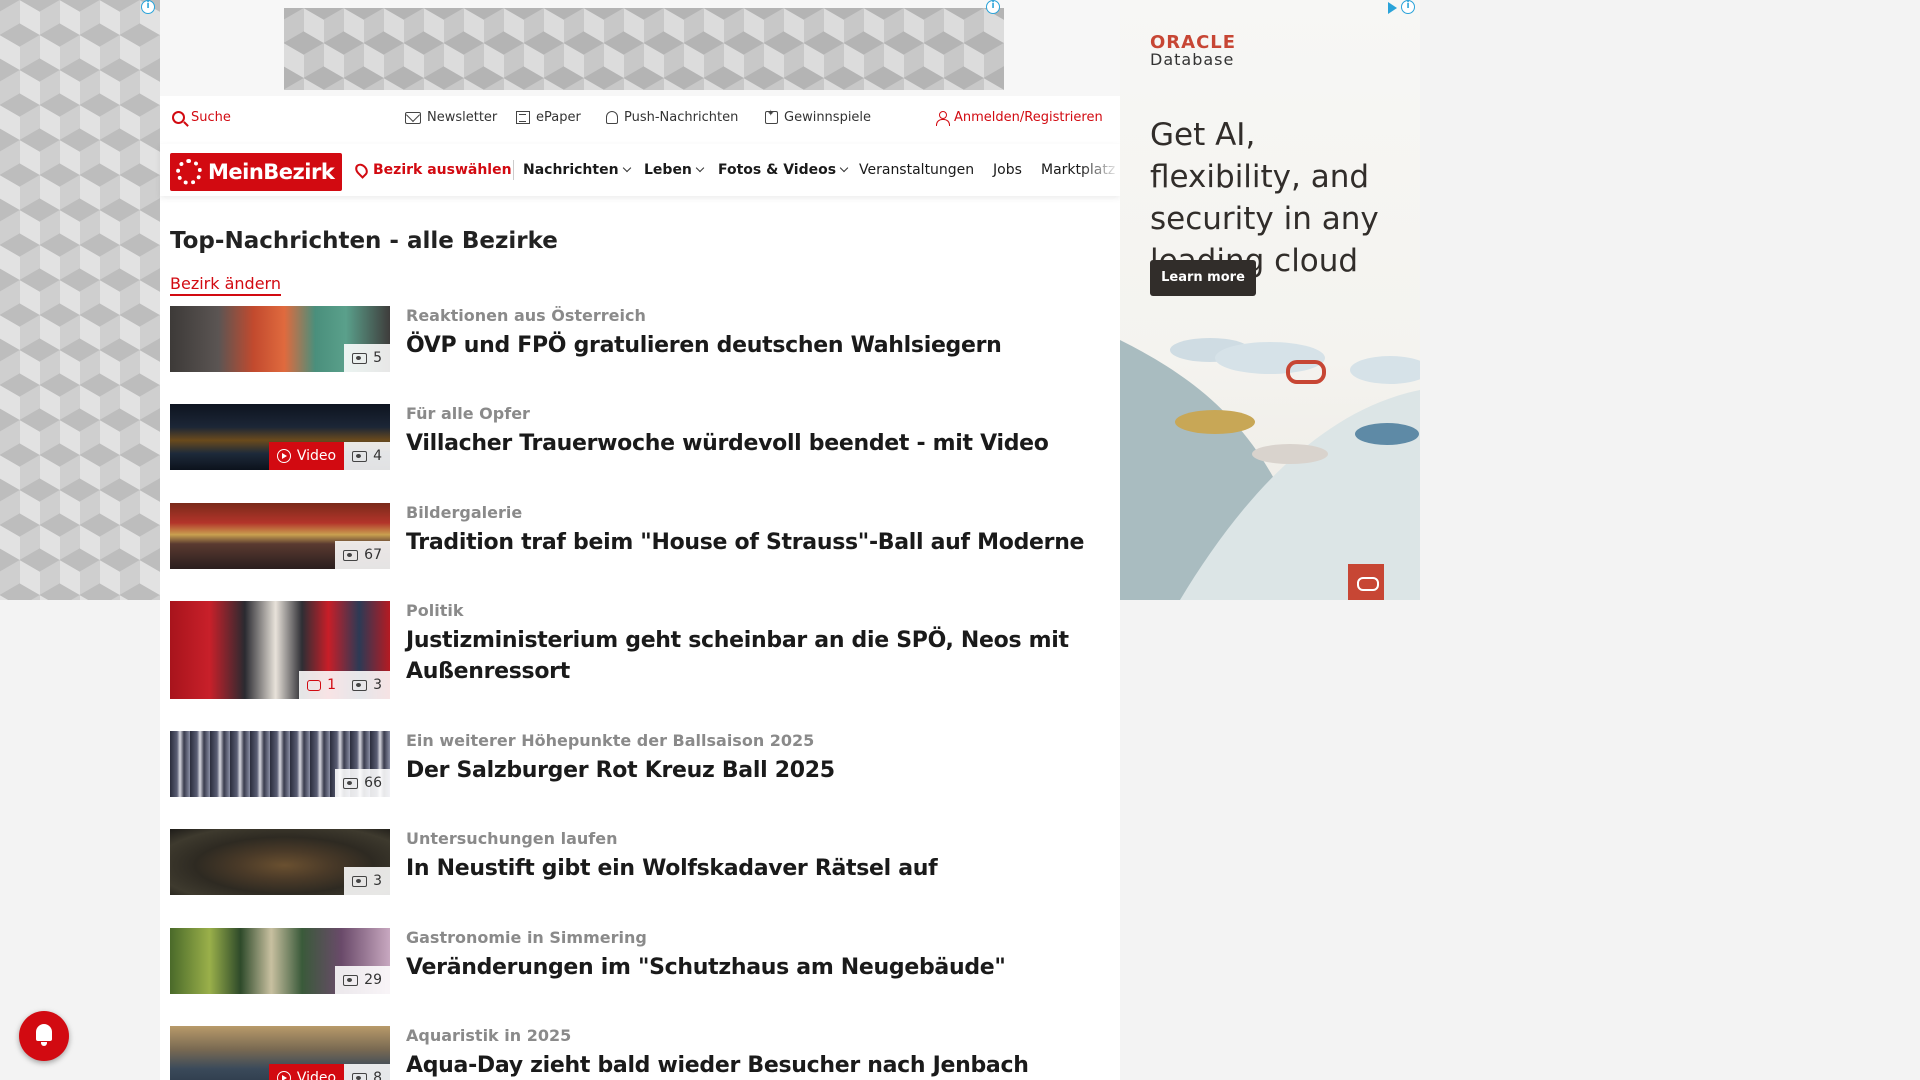  Describe the element at coordinates (1366, 582) in the screenshot. I see `oracle-foot-icon` at that location.